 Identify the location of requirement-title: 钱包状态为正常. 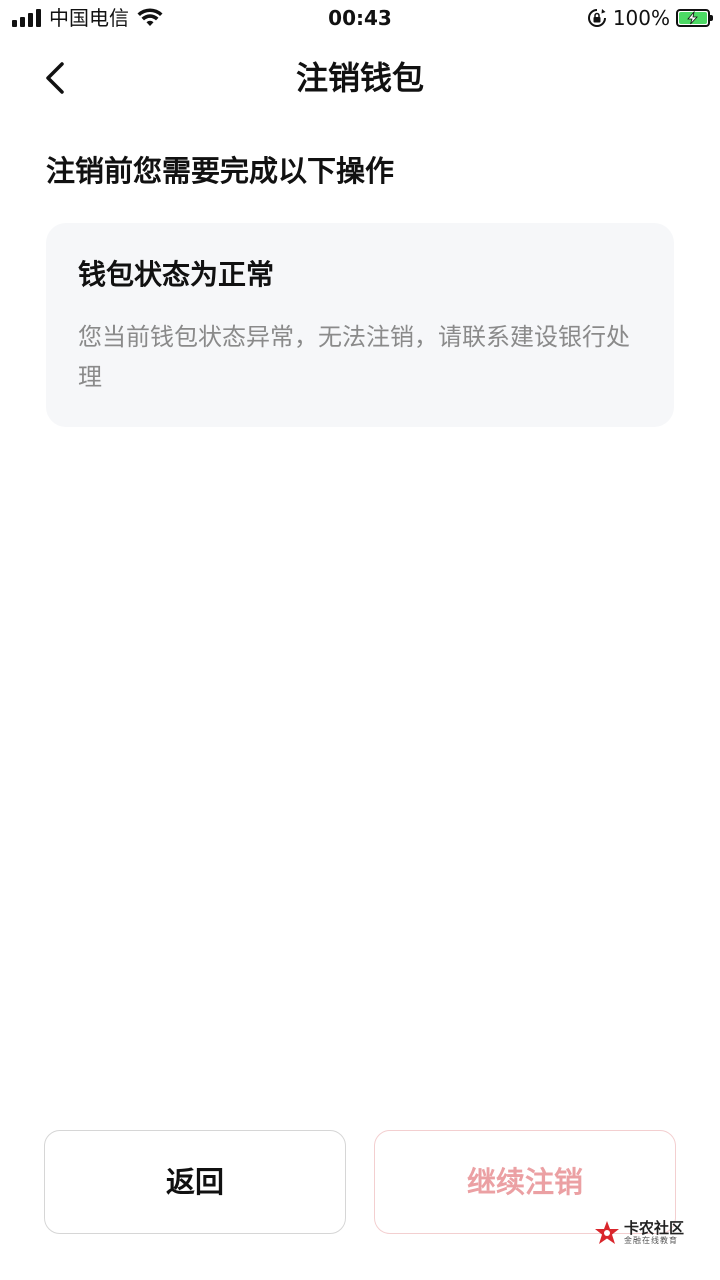
(176, 274).